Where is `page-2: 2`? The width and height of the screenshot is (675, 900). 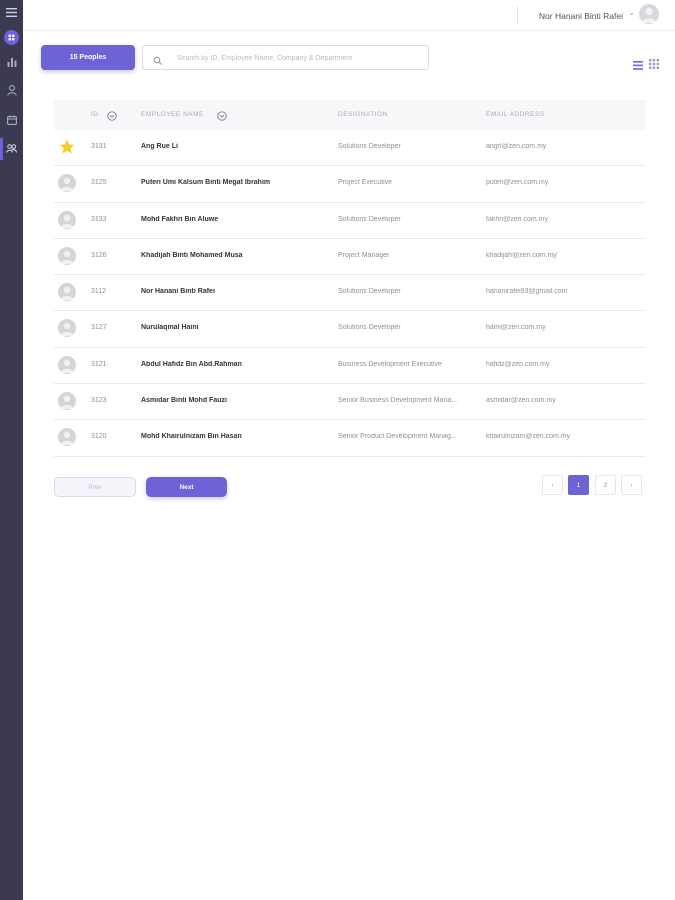 page-2: 2 is located at coordinates (605, 485).